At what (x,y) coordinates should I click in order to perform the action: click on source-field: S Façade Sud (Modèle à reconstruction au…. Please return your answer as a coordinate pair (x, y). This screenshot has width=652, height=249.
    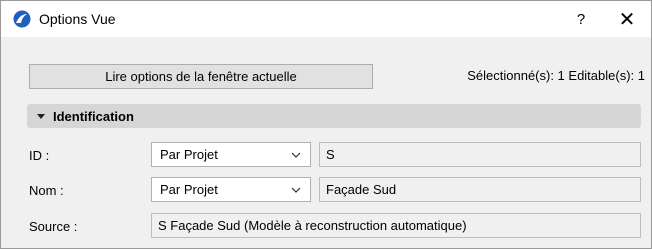
    Looking at the image, I should click on (396, 225).